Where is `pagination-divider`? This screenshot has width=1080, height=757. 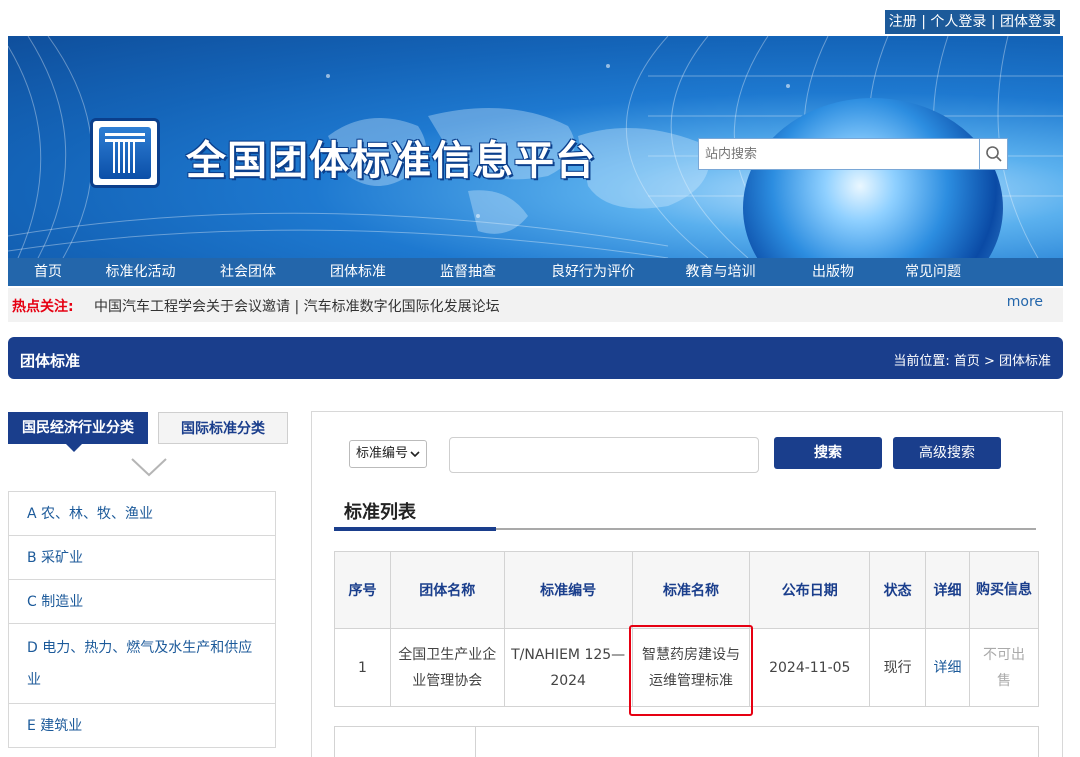 pagination-divider is located at coordinates (475, 742).